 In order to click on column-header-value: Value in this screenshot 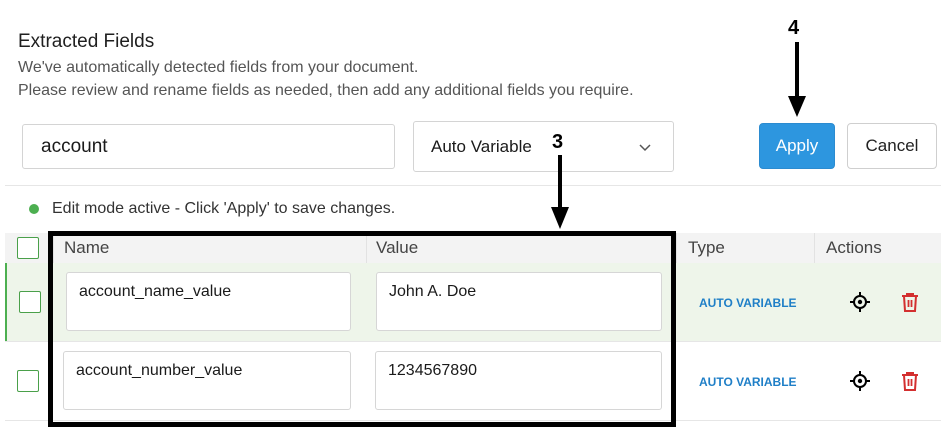, I will do `click(397, 247)`.